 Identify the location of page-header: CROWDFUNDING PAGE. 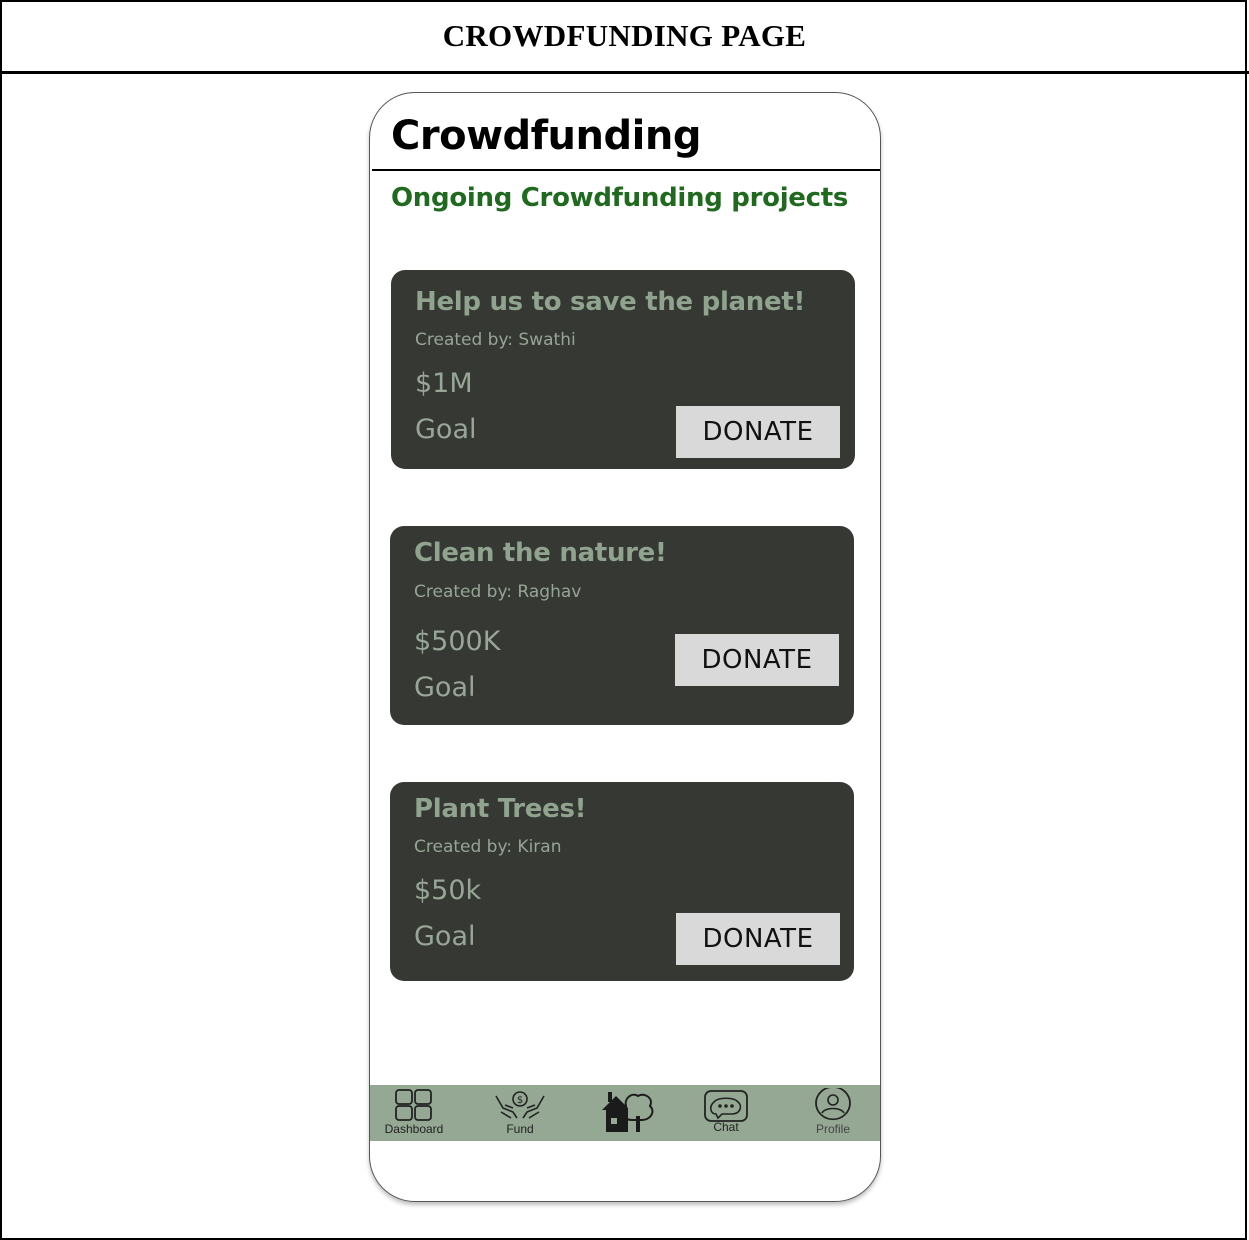
(624, 37).